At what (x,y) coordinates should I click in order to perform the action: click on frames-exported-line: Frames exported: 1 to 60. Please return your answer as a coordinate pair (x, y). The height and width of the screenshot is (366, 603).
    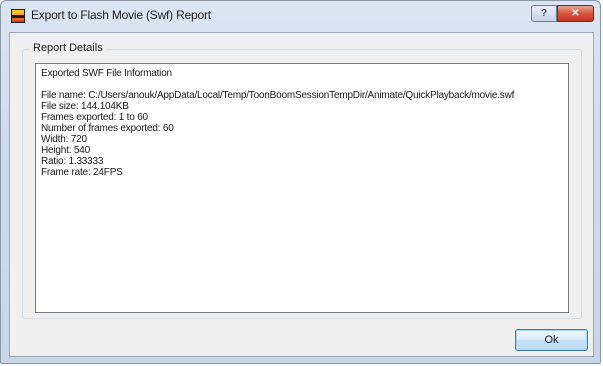
    Looking at the image, I should click on (94, 117).